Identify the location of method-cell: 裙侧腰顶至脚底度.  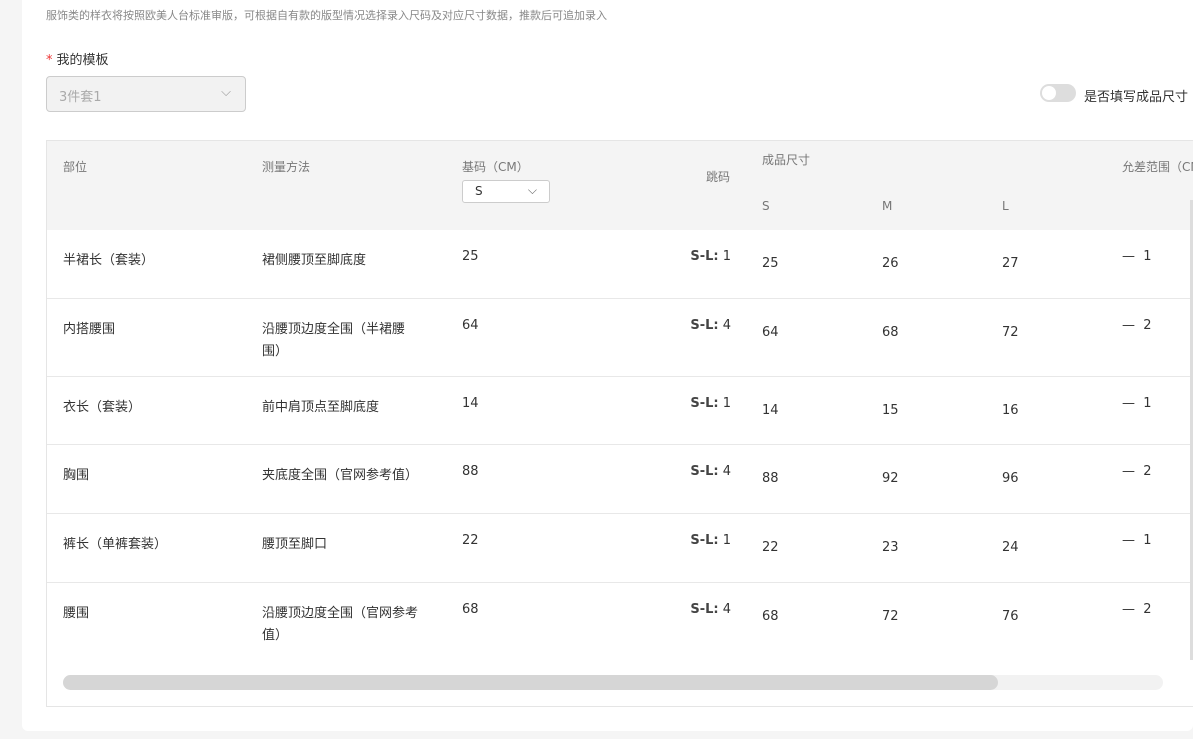
(314, 260).